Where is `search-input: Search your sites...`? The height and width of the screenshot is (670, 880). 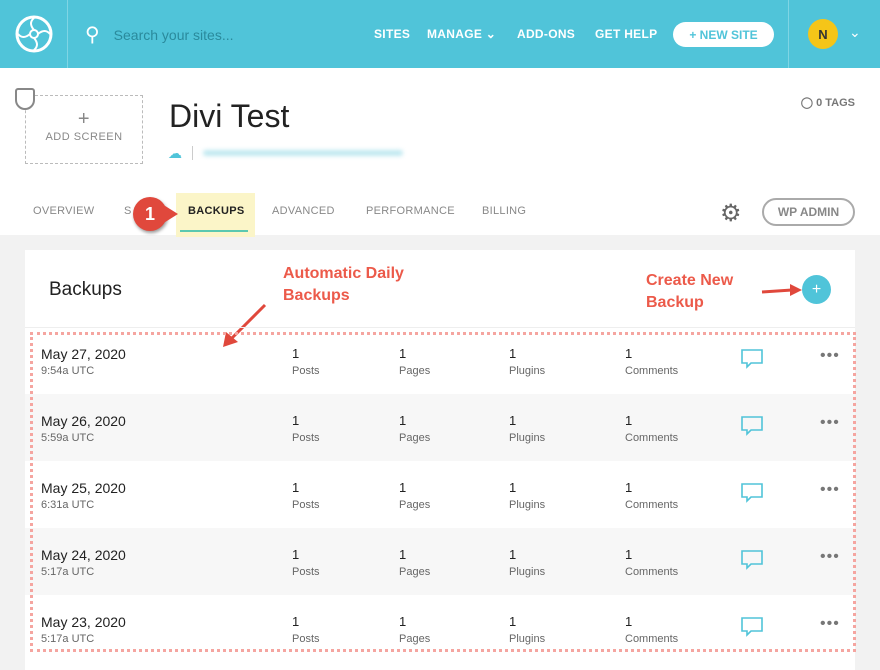 search-input: Search your sites... is located at coordinates (174, 35).